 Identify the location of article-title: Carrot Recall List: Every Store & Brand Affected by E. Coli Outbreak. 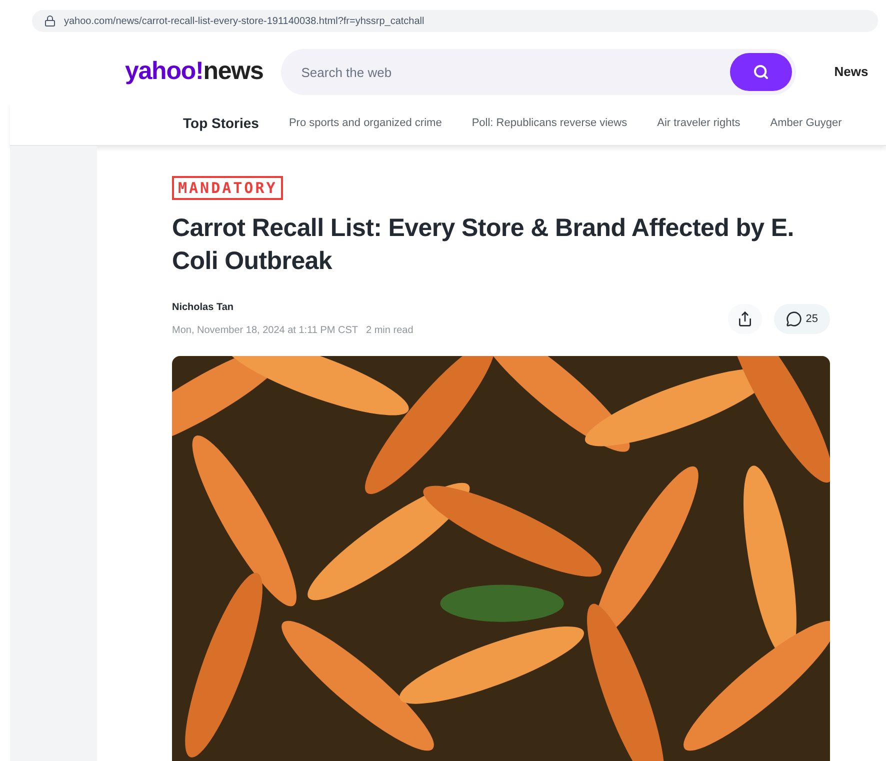
(483, 245).